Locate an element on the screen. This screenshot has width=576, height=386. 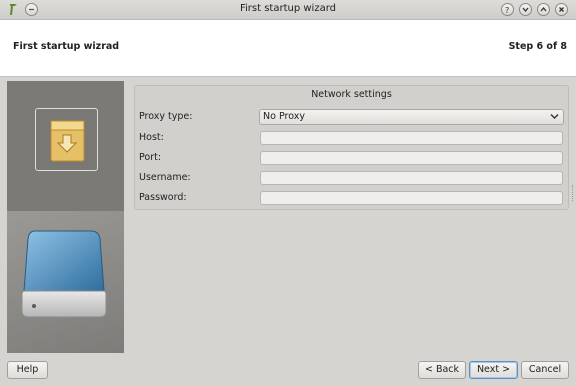
port-field is located at coordinates (411, 158).